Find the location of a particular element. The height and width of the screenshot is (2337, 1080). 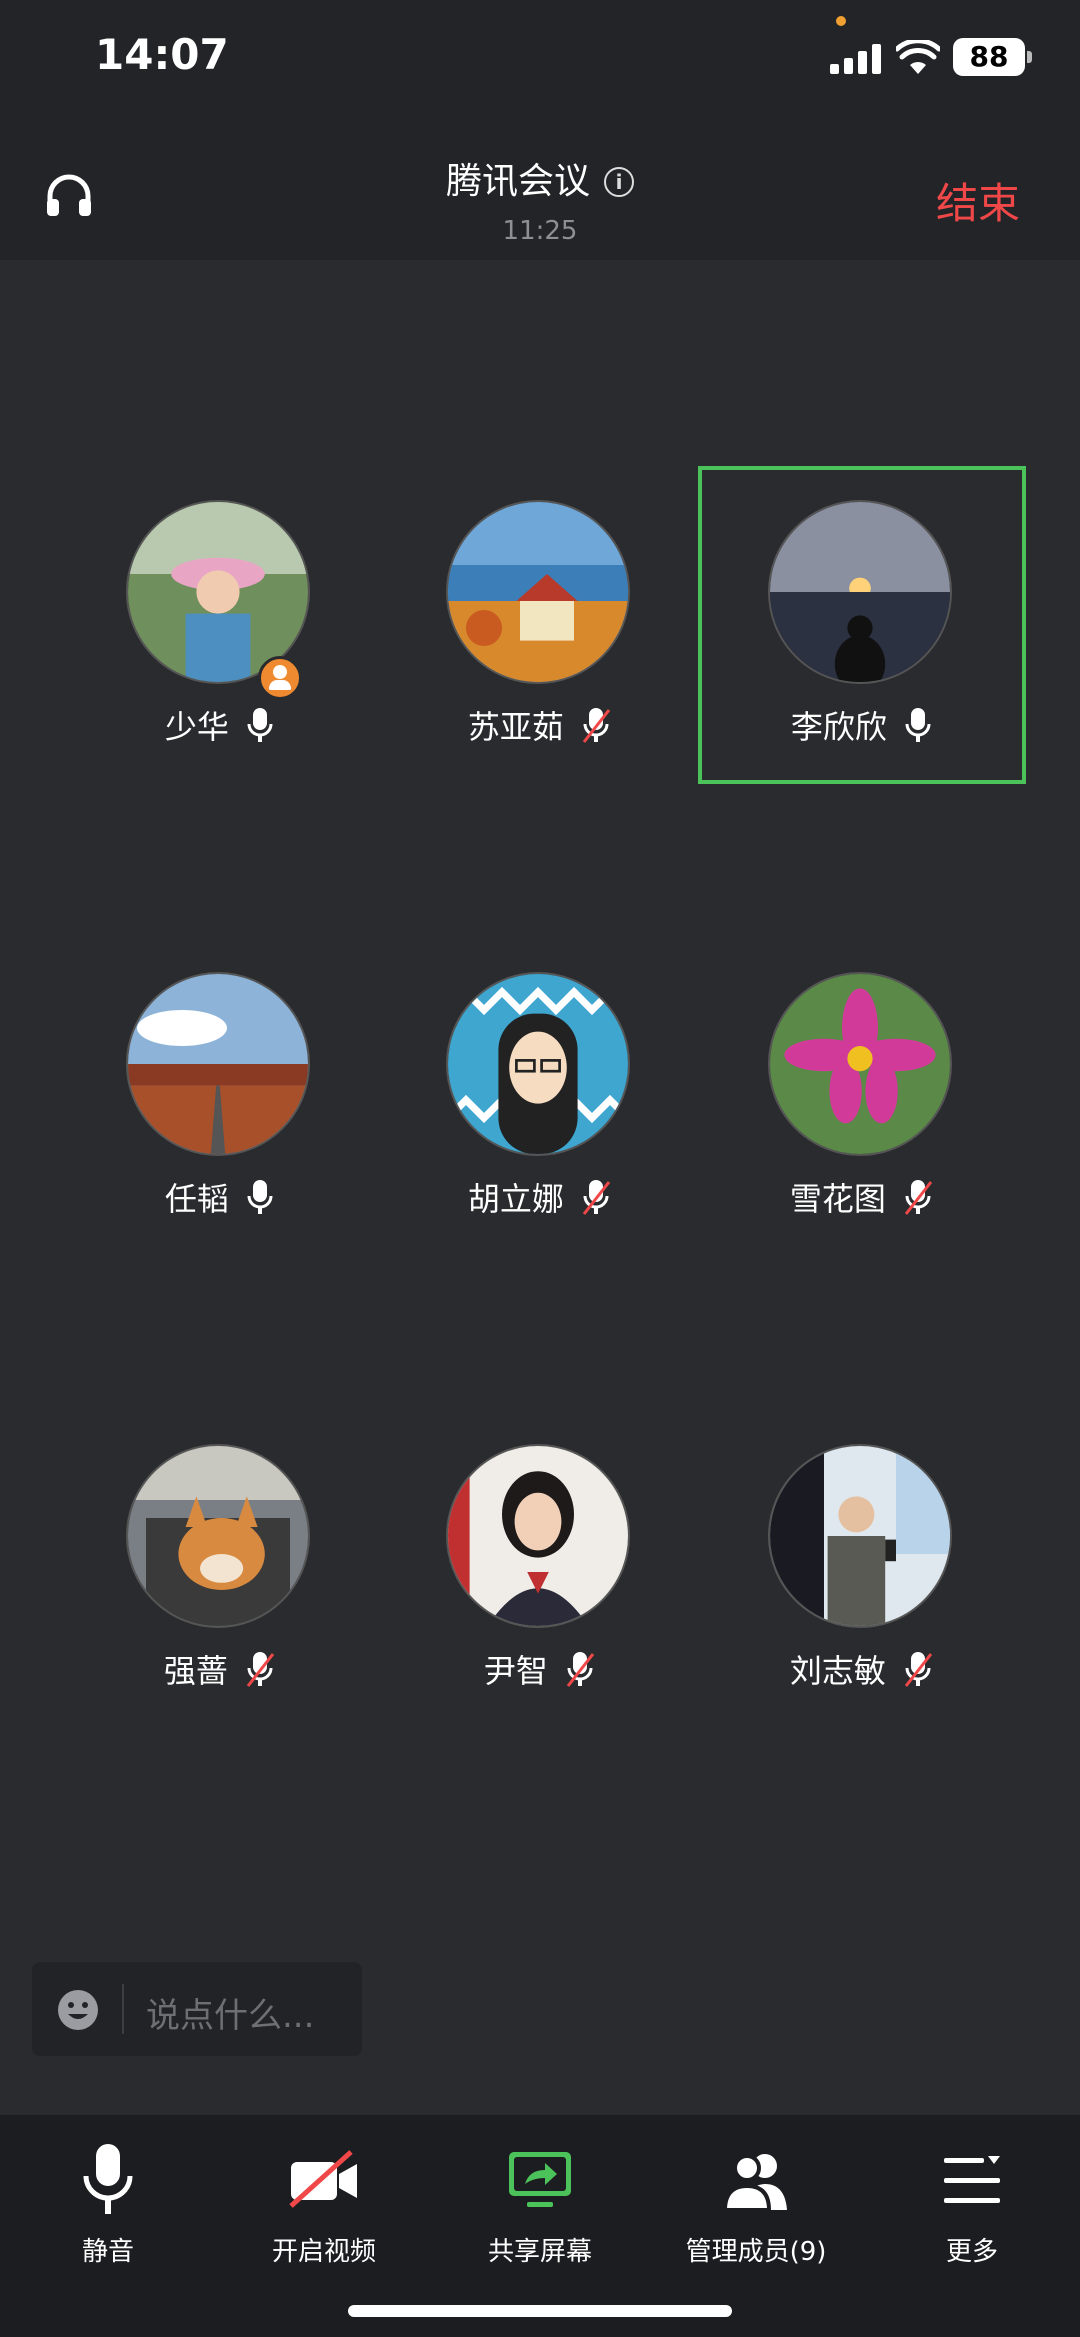

member-tile: 刘志敏 is located at coordinates (862, 1569).